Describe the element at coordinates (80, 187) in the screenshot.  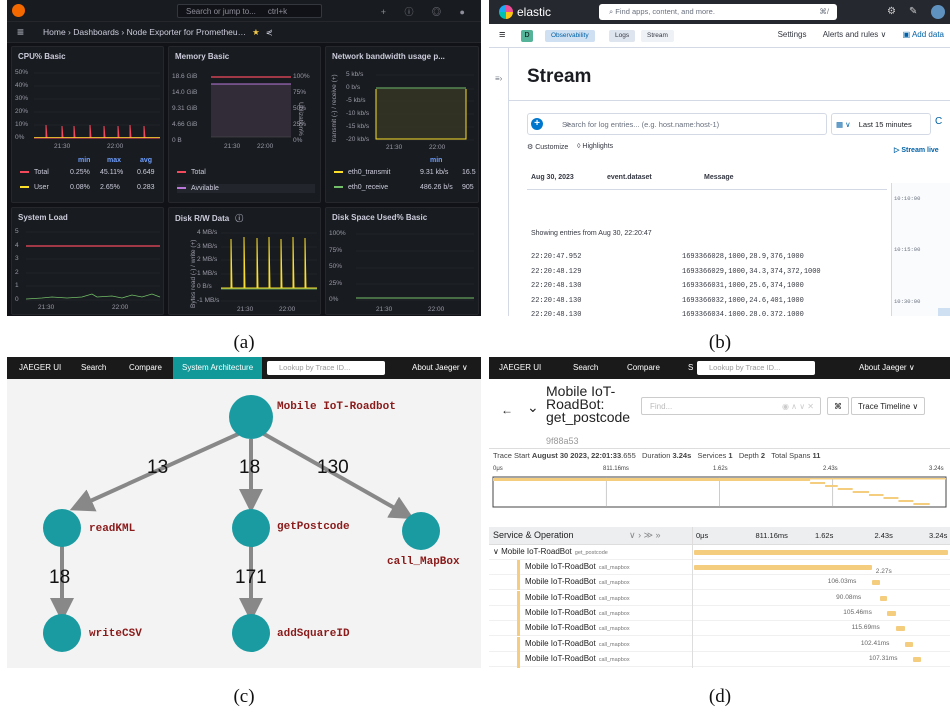
I see `legend-value: 0.08%` at that location.